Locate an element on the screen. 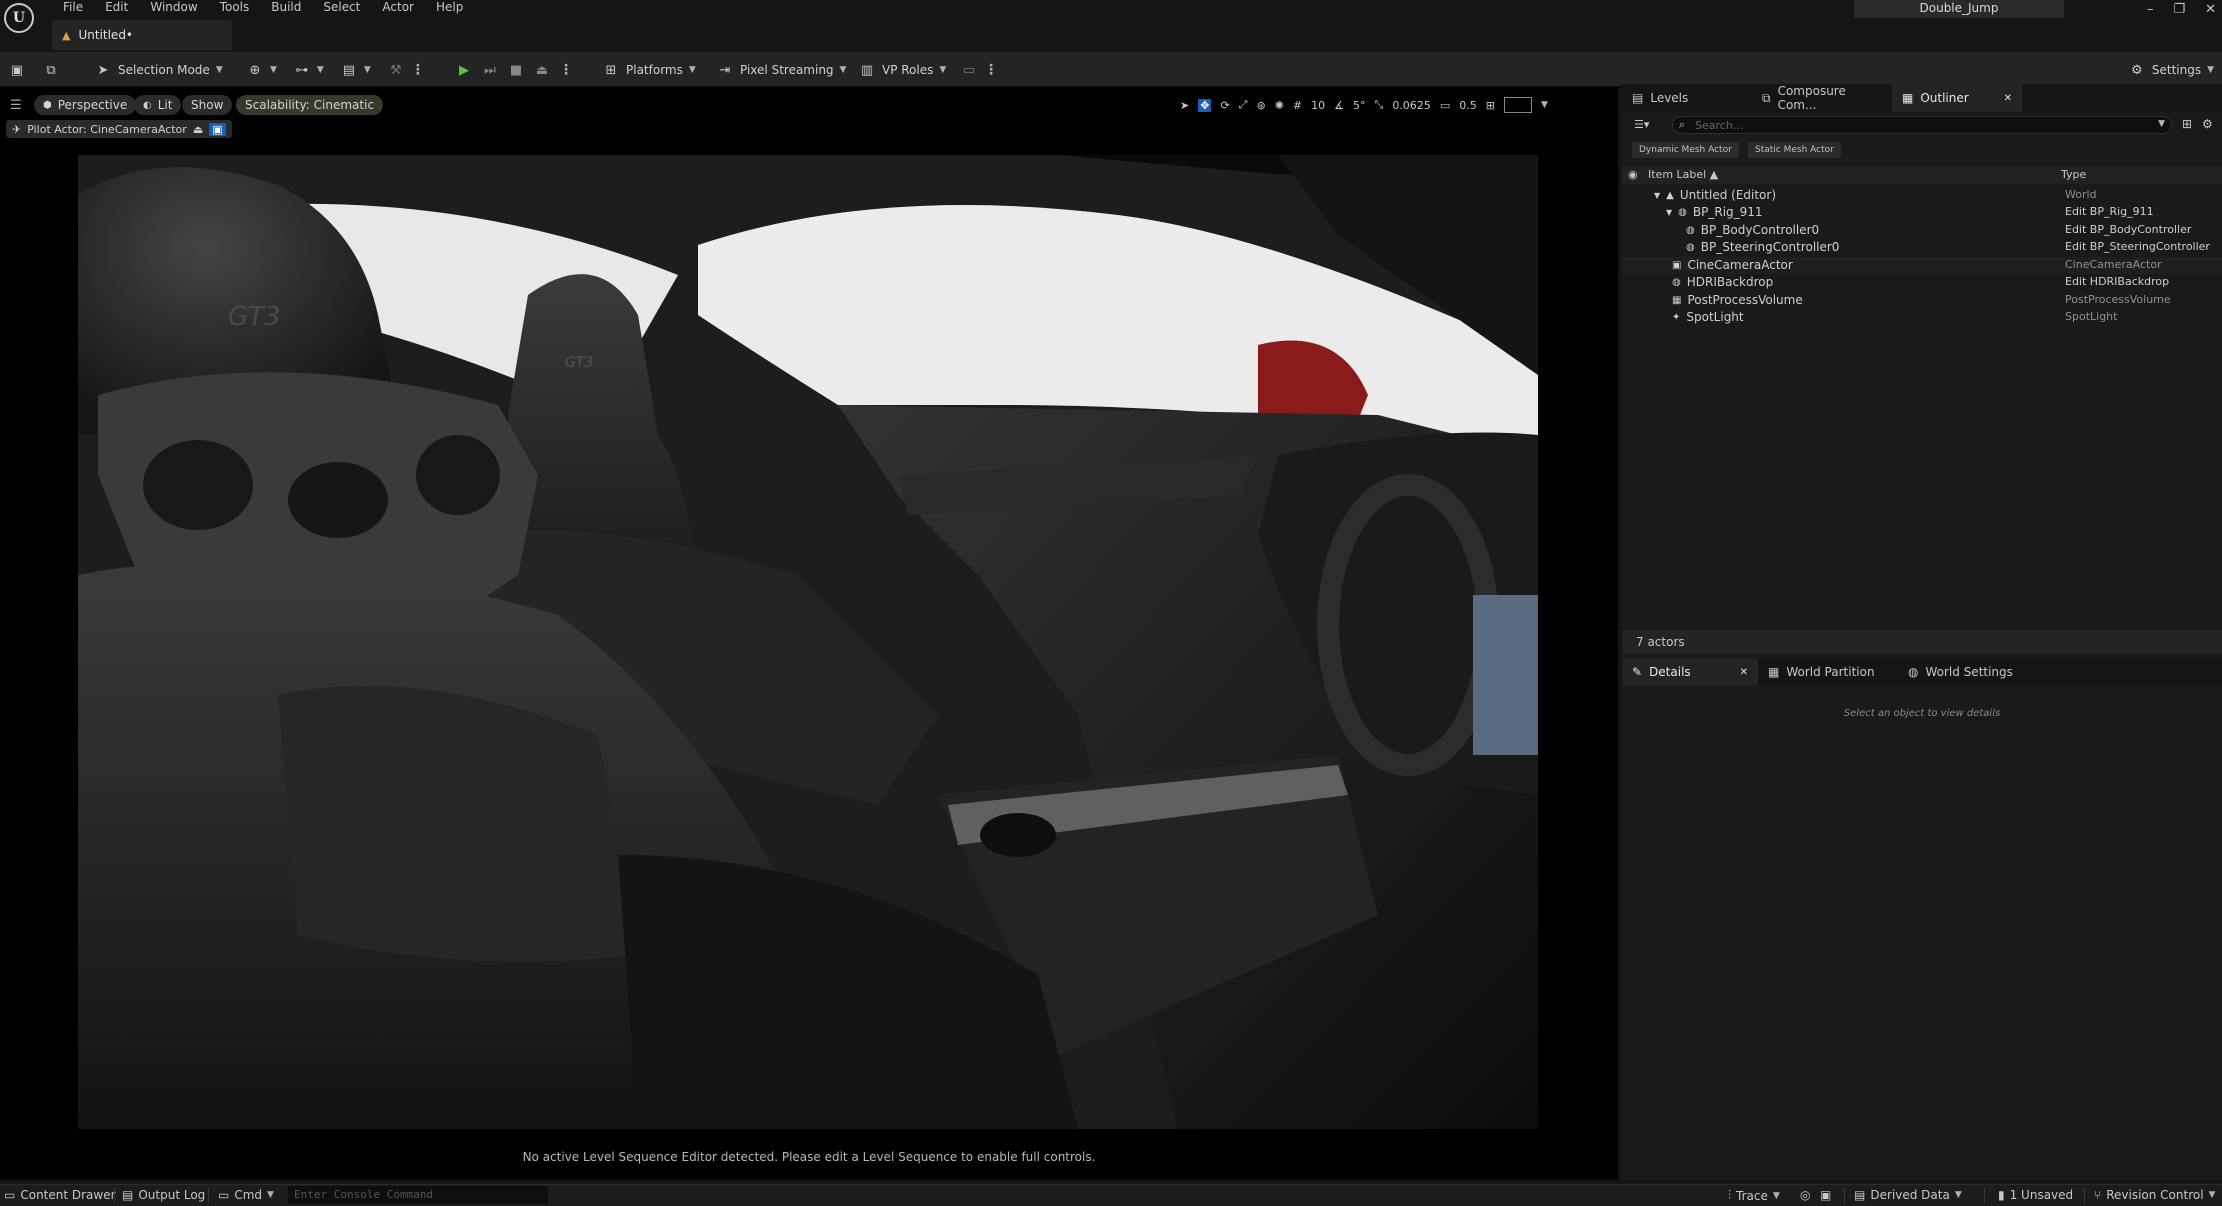 The height and width of the screenshot is (1206, 2222). outliner-row: ✦ SpotLight SpotLight is located at coordinates (1922, 317).